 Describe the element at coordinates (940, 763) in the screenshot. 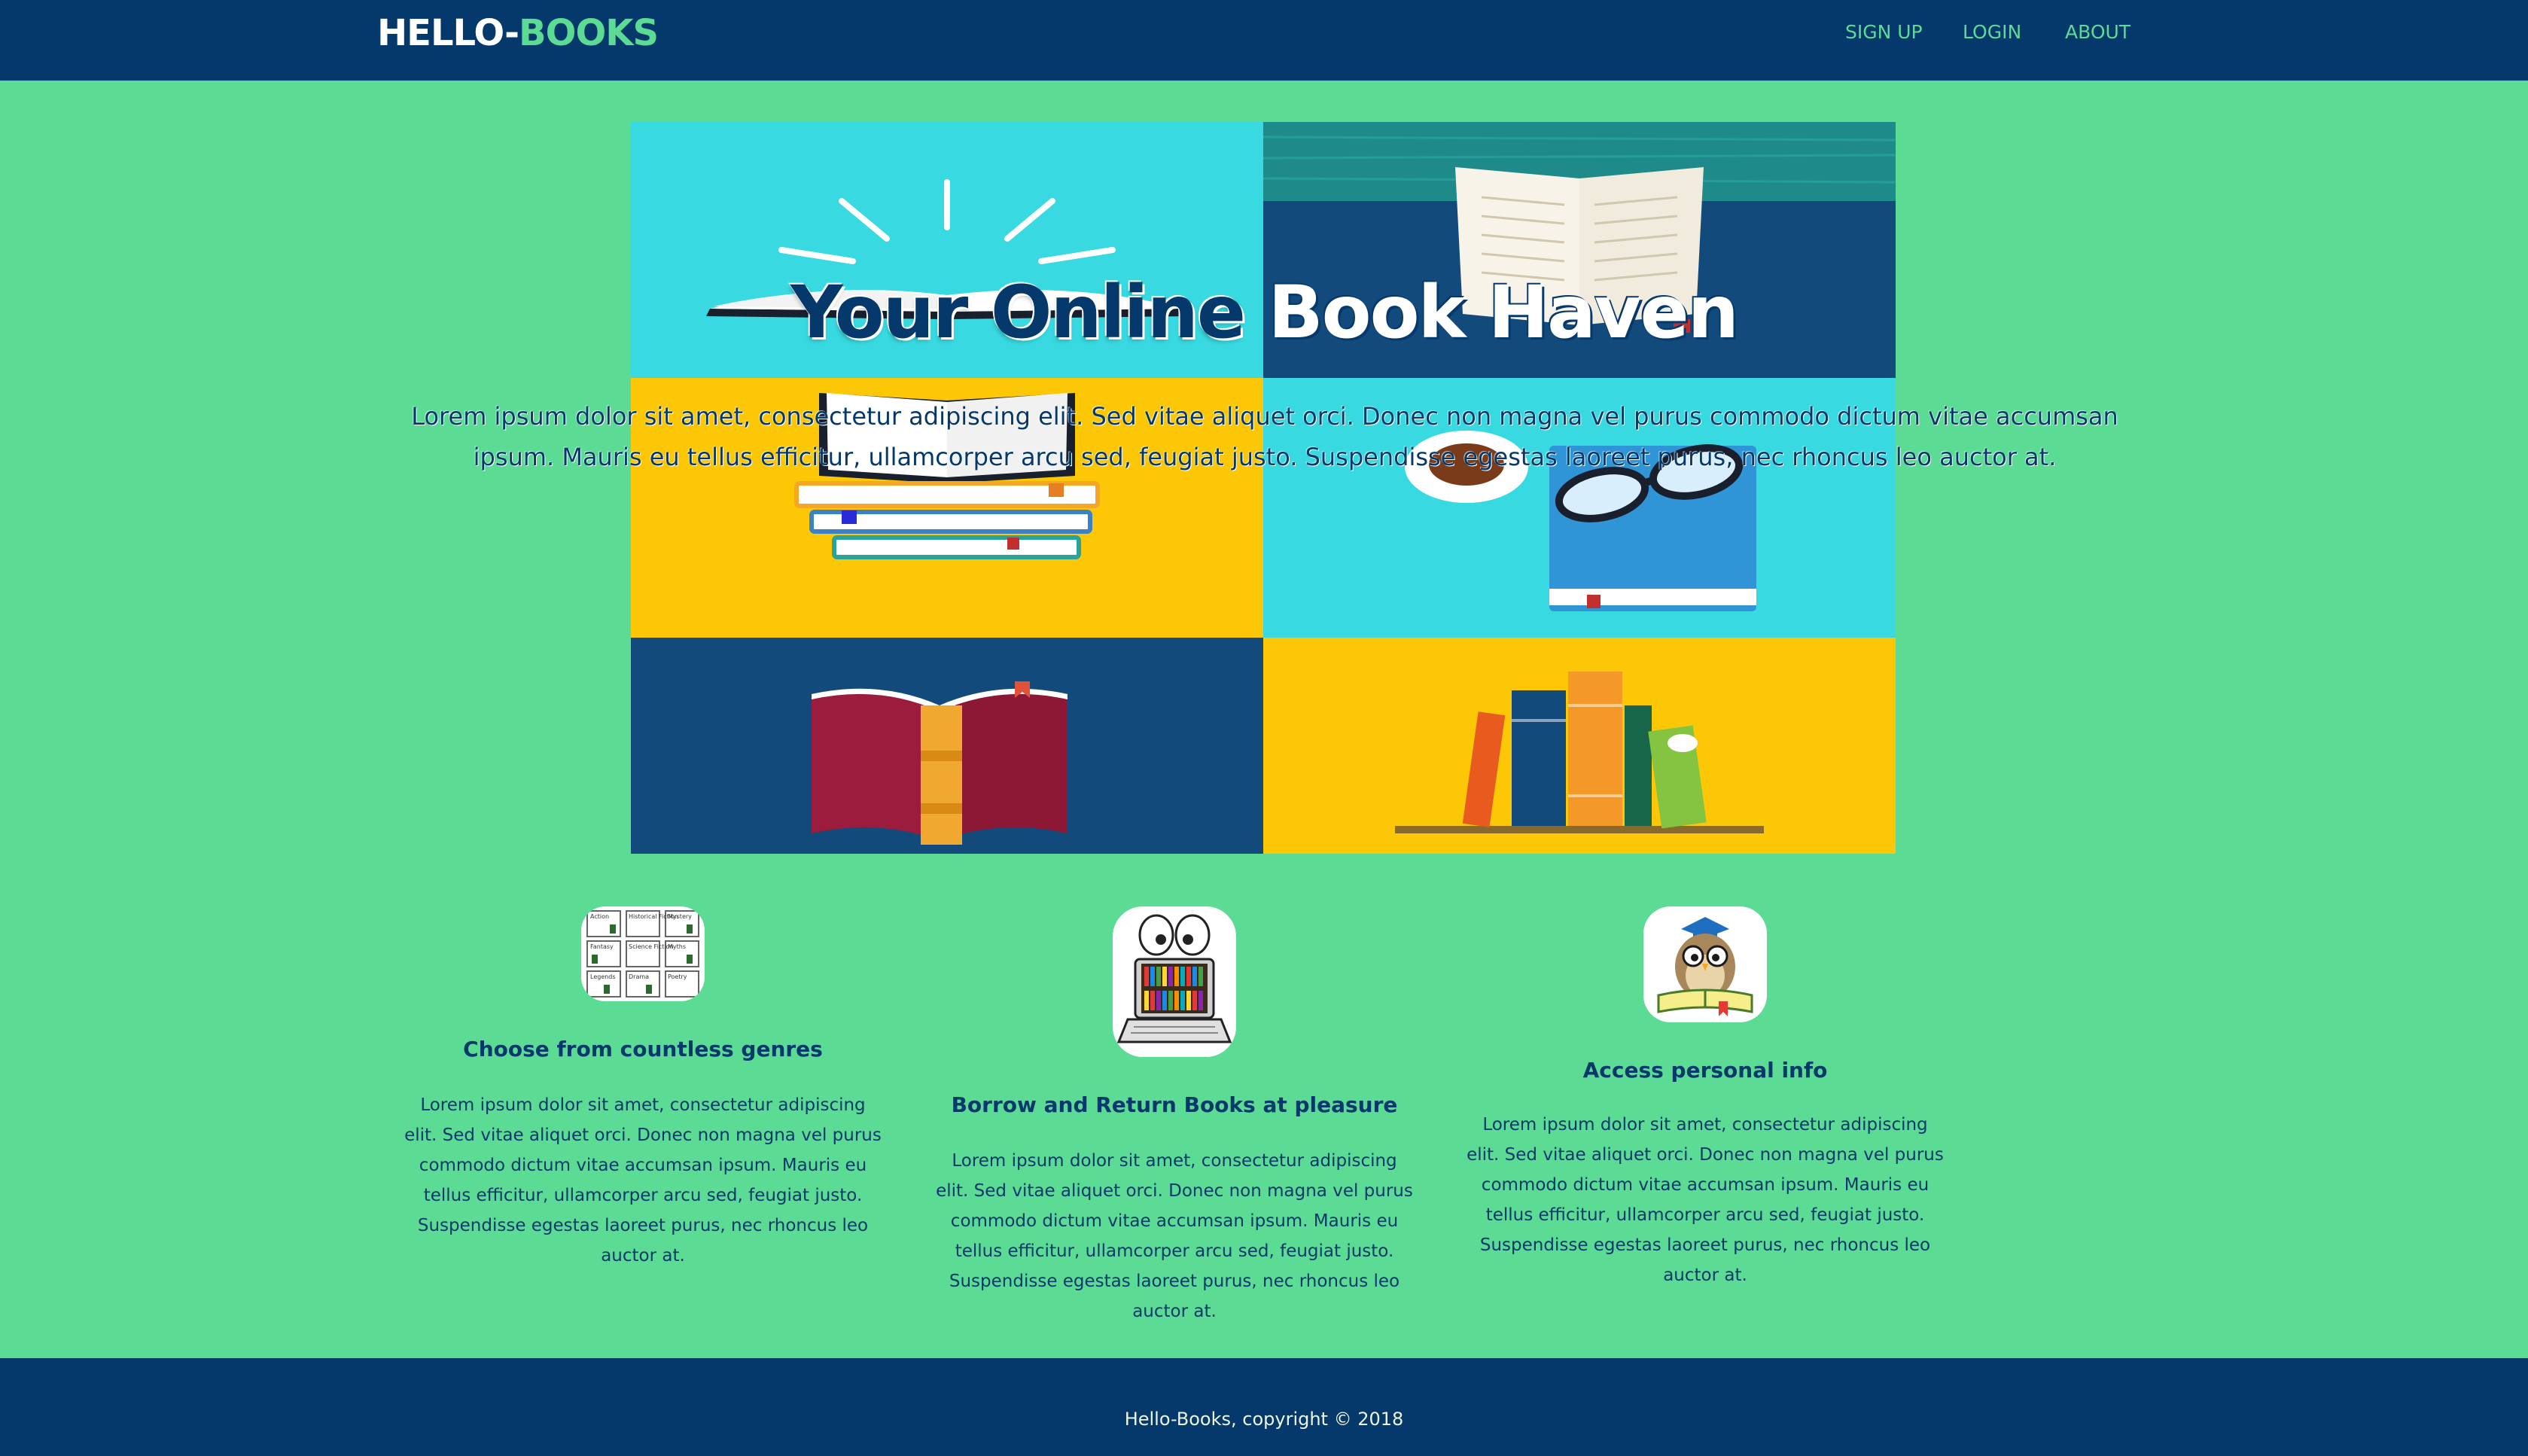

I see `red-book-icon` at that location.